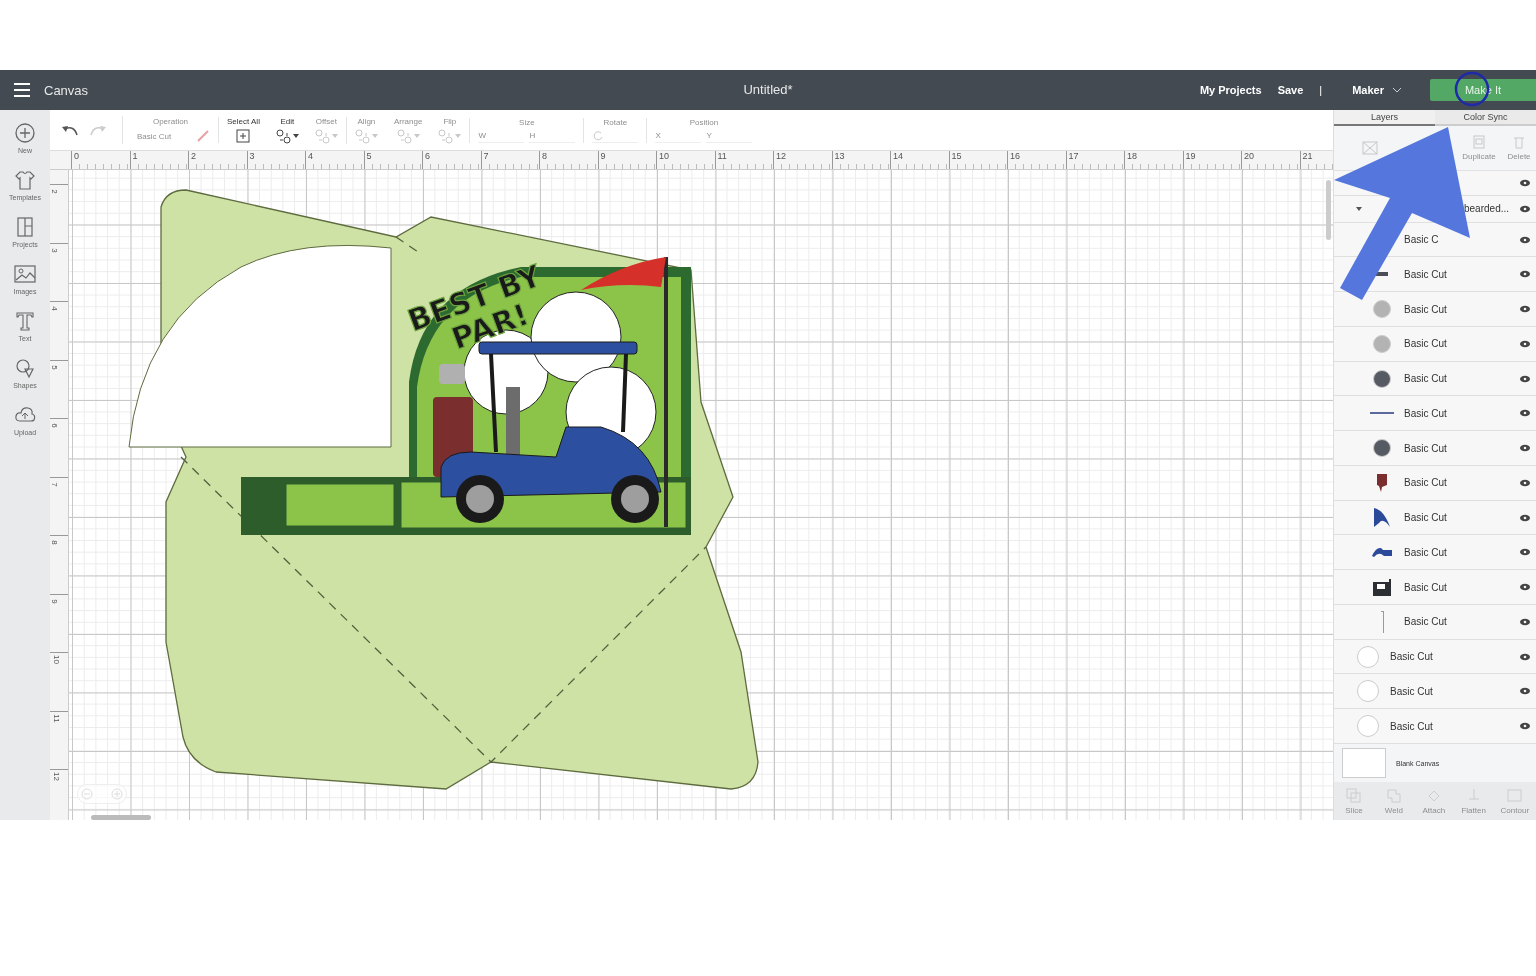 Image resolution: width=1536 pixels, height=976 pixels. I want to click on machine-dropdown: Maker, so click(1377, 90).